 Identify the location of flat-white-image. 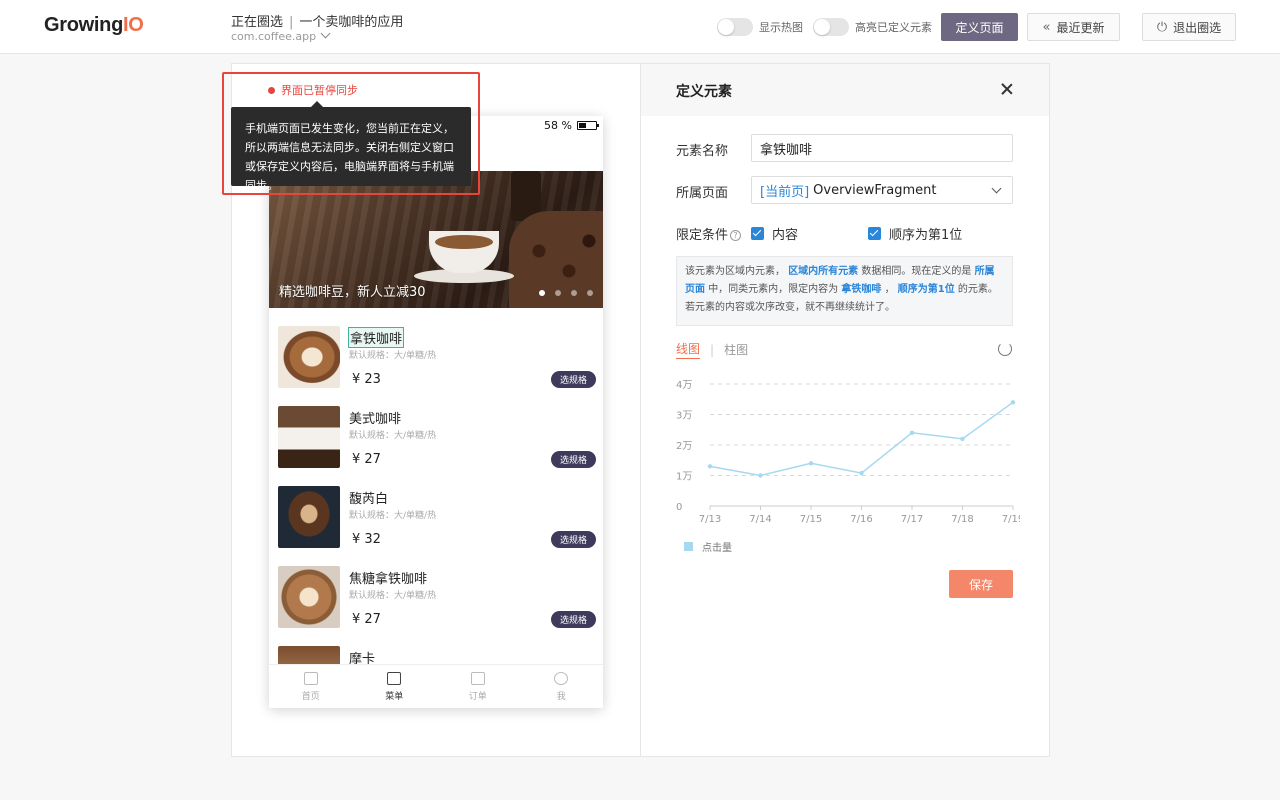
(309, 517).